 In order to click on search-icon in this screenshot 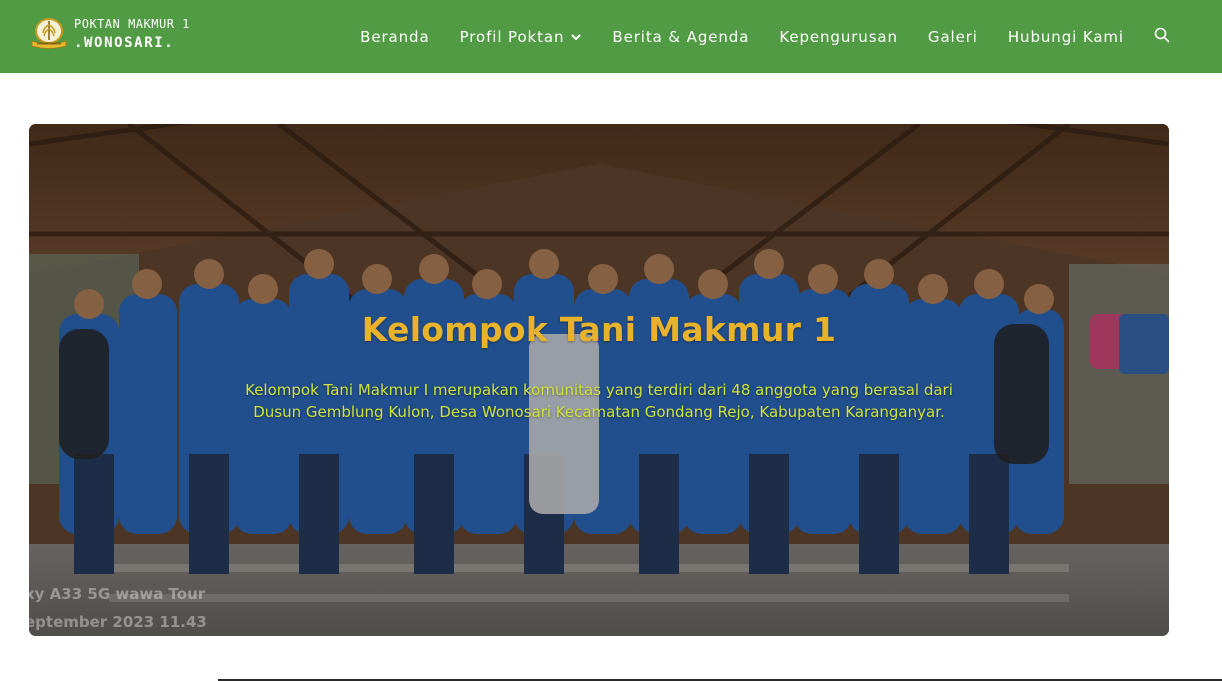, I will do `click(1162, 35)`.